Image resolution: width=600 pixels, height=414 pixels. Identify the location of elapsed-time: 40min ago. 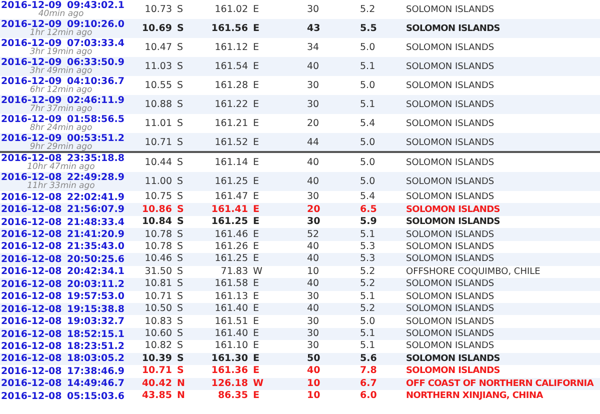
(60, 14).